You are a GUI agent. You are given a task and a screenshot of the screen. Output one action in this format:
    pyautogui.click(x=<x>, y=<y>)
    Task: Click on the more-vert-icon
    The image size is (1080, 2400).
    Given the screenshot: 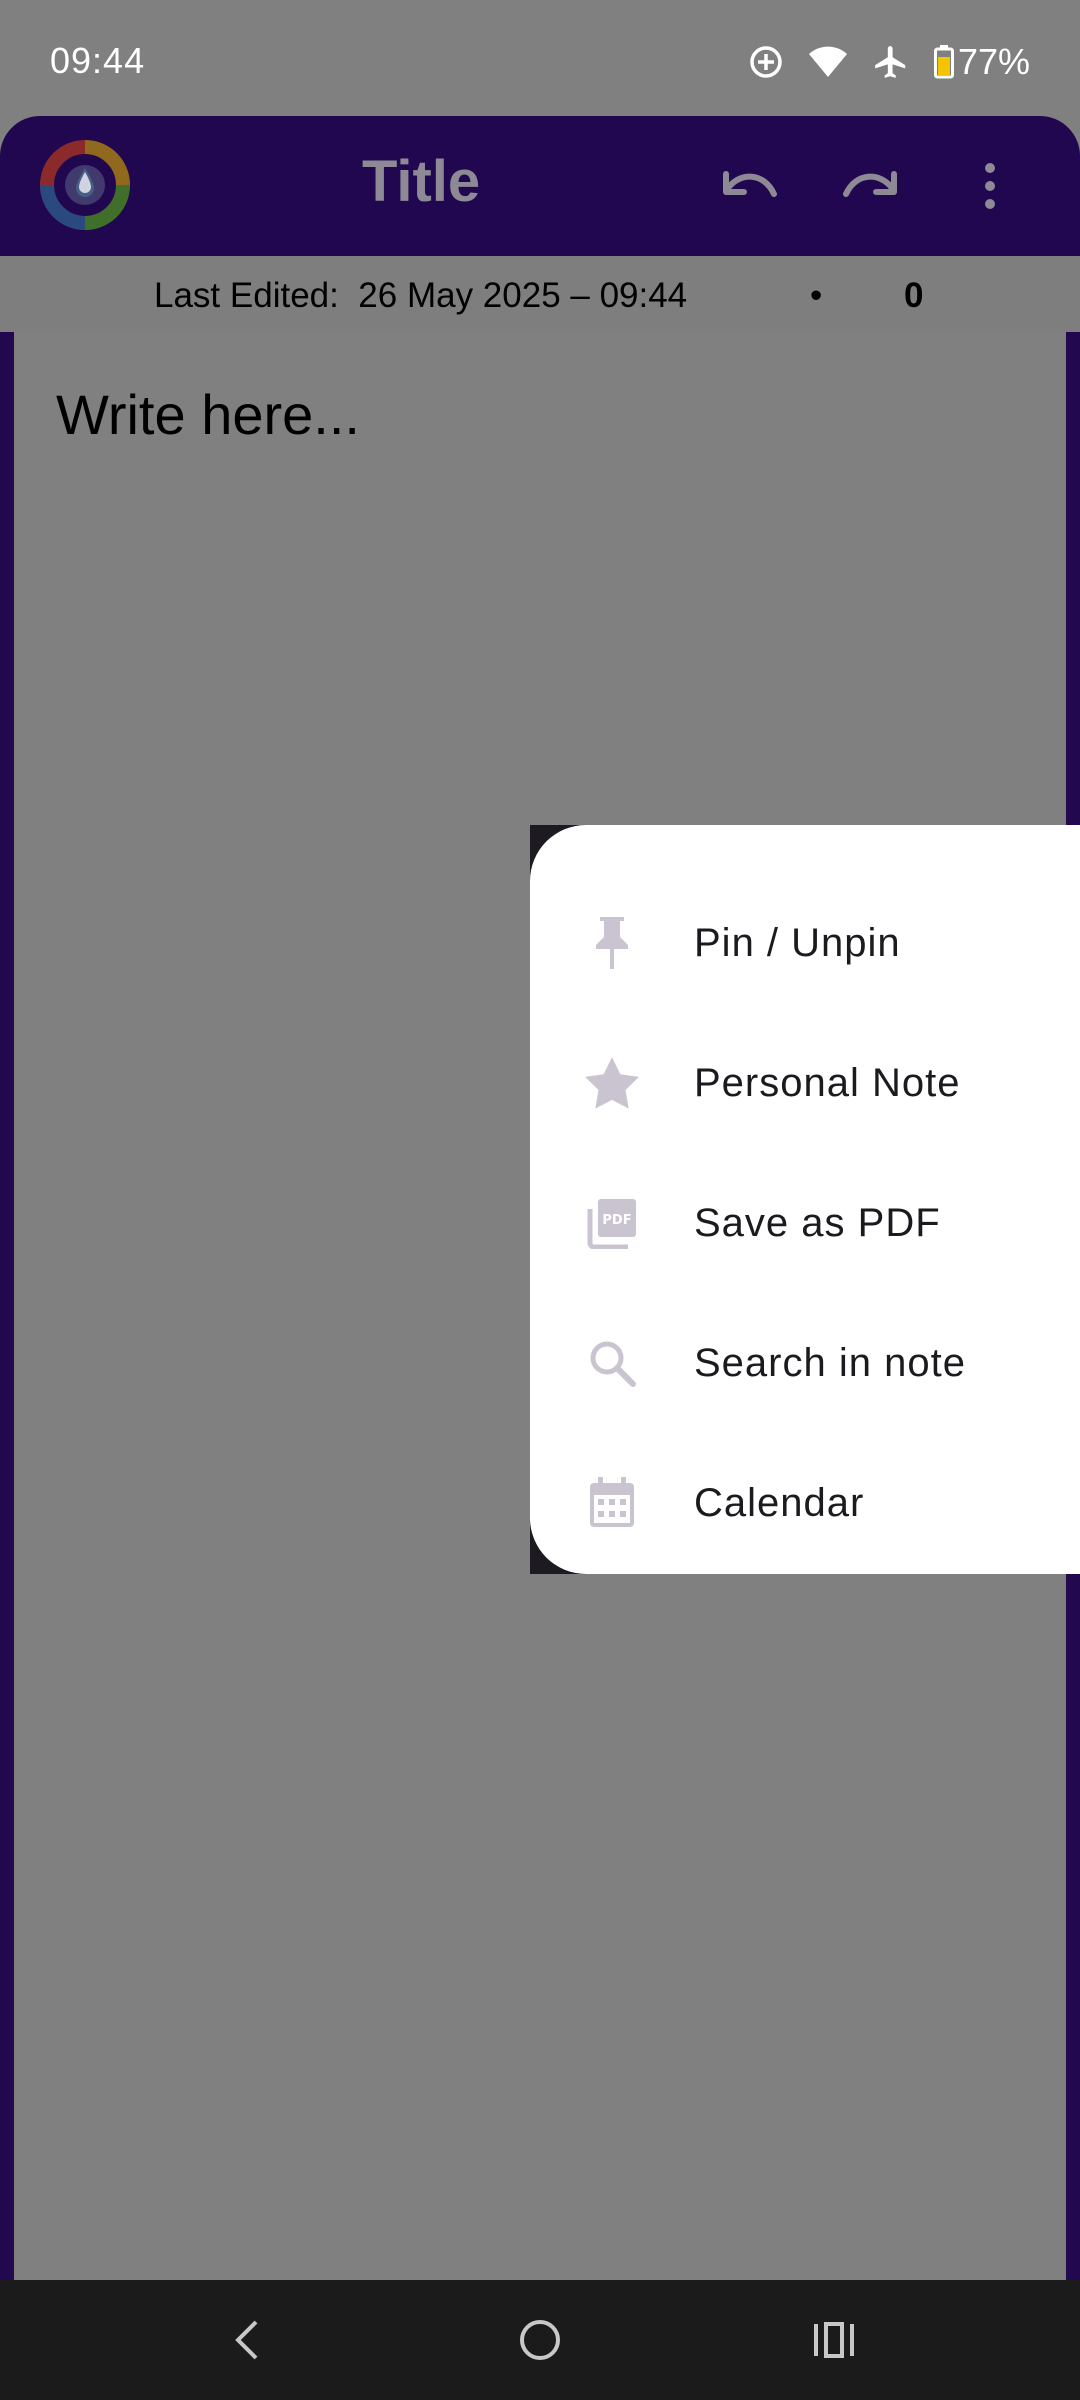 What is the action you would take?
    pyautogui.click(x=990, y=186)
    